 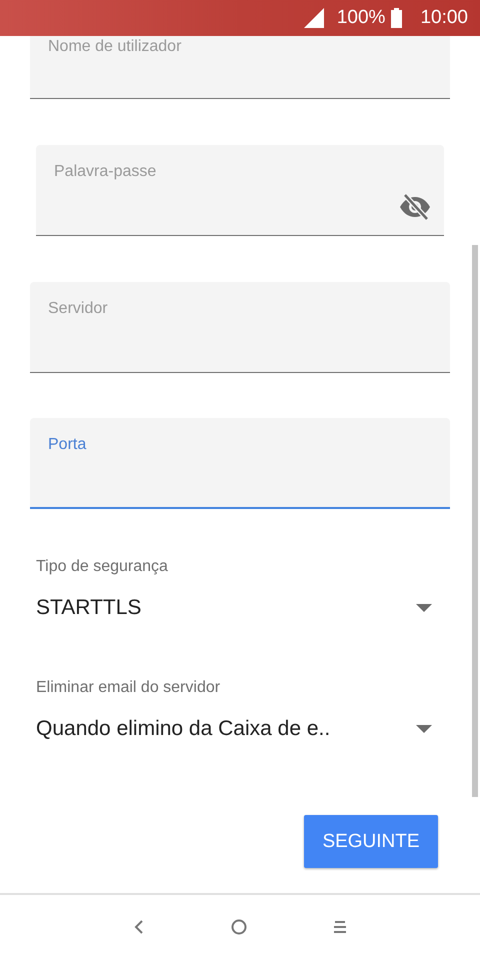 What do you see at coordinates (240, 190) in the screenshot?
I see `input-field: Palavra-passe` at bounding box center [240, 190].